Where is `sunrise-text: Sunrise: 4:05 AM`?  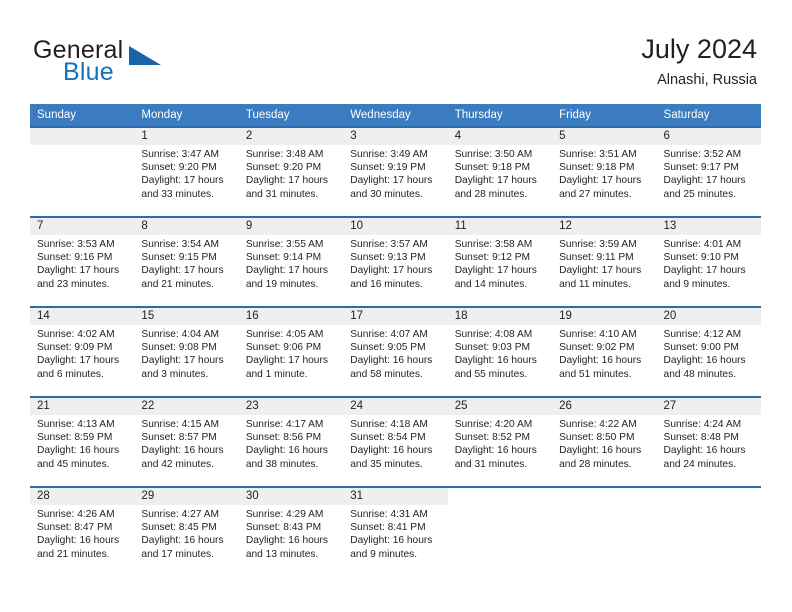
sunrise-text: Sunrise: 4:05 AM is located at coordinates (284, 334).